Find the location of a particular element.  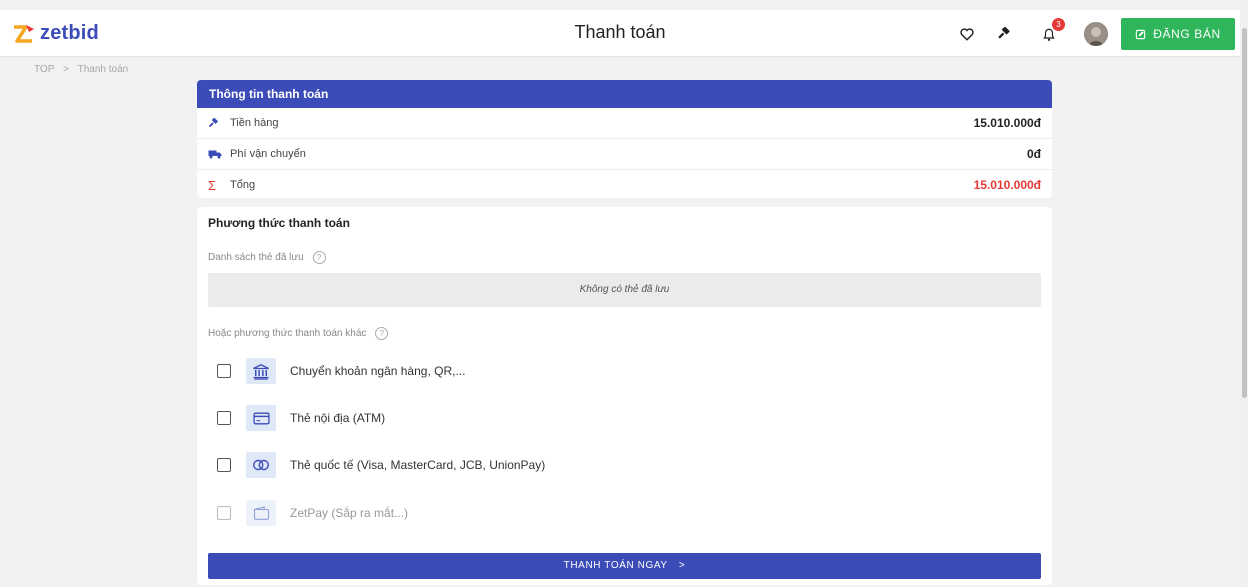

other-methods-label: Hoặc phương thức thanh toán khác ? is located at coordinates (298, 333).